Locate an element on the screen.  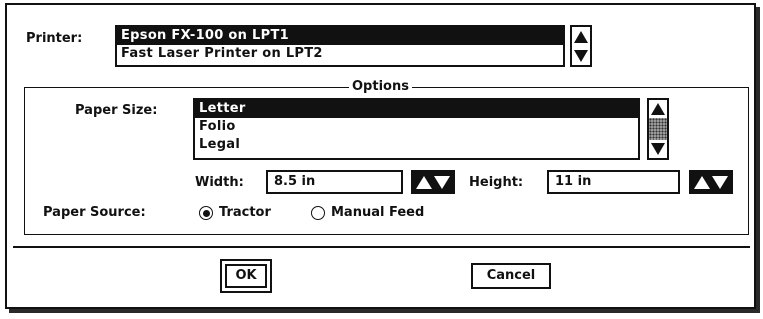
width-field: 8.5 in is located at coordinates (334, 182).